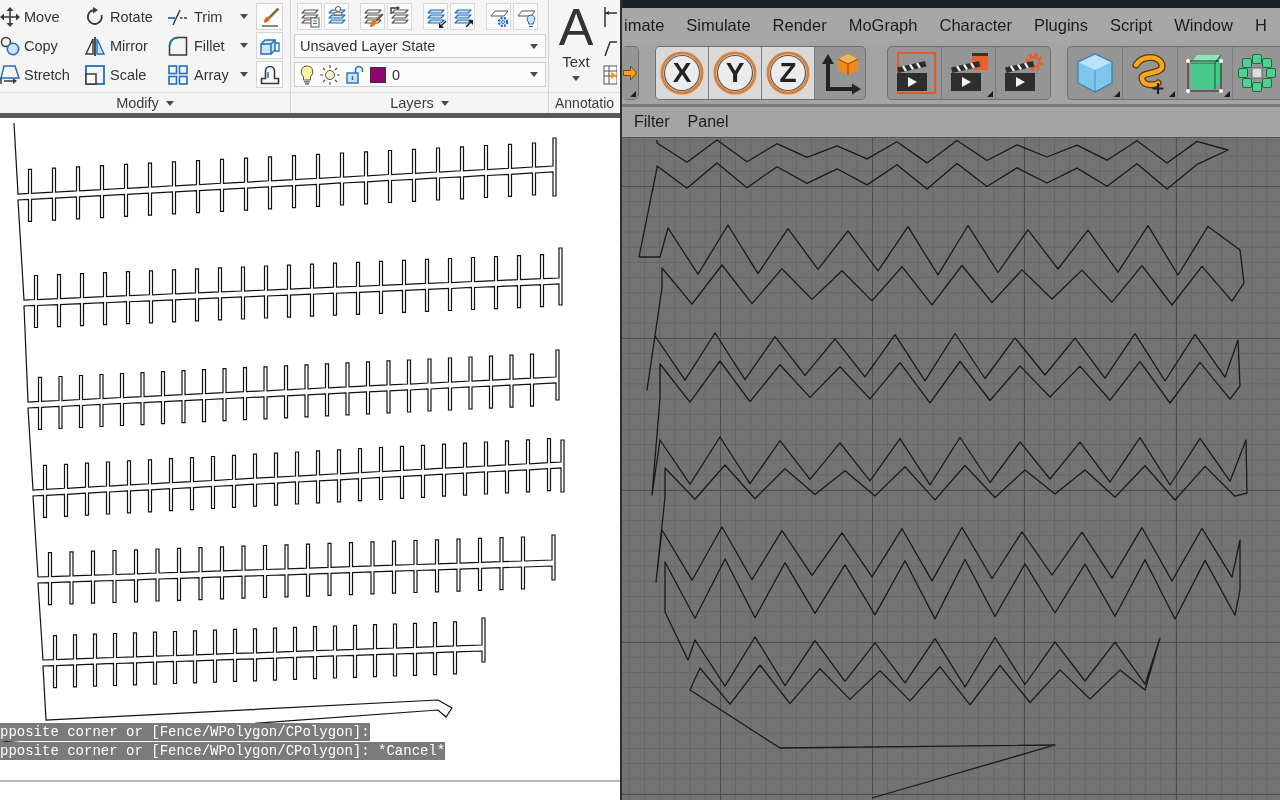  Describe the element at coordinates (95, 16) in the screenshot. I see `rotate-icon` at that location.